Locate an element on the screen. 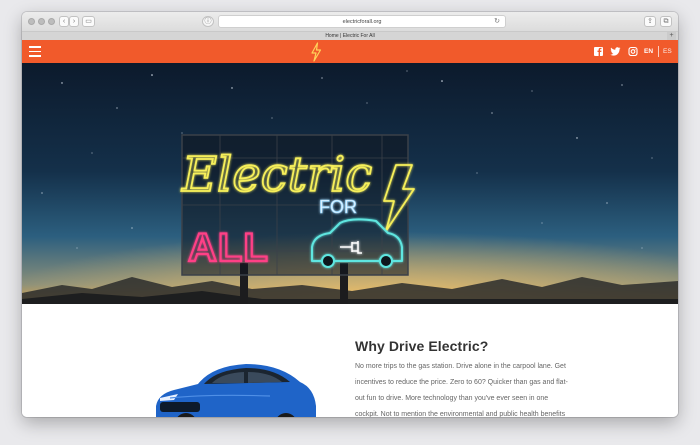  back-button: ‹ is located at coordinates (64, 21).